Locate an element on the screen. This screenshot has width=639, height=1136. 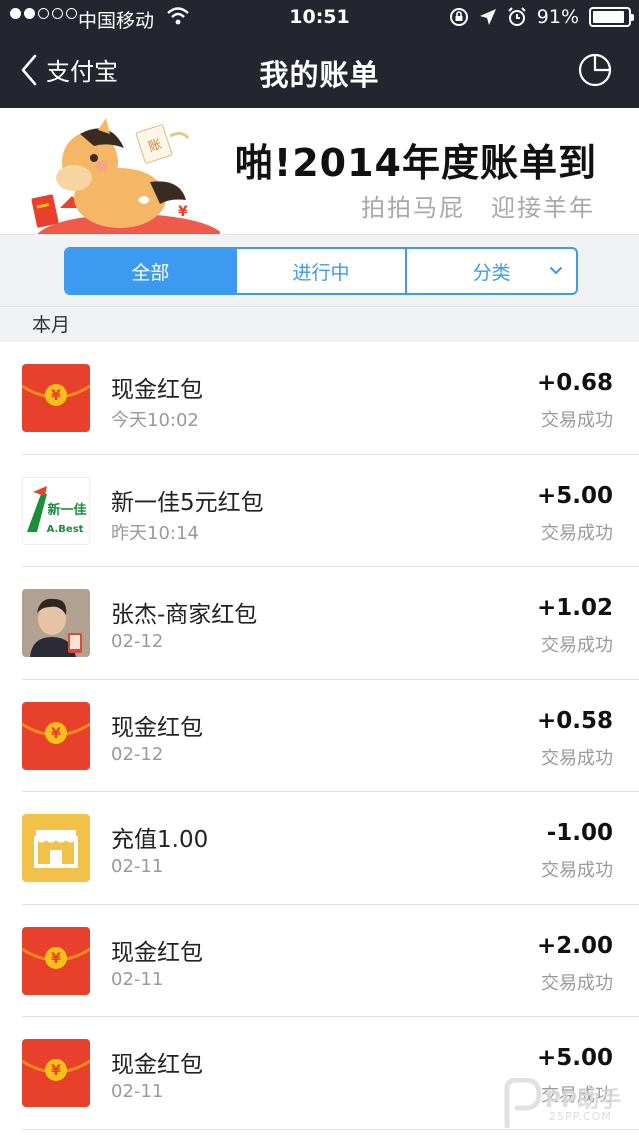
filter-segmented-control: 全部 进行中 分类 is located at coordinates (321, 271).